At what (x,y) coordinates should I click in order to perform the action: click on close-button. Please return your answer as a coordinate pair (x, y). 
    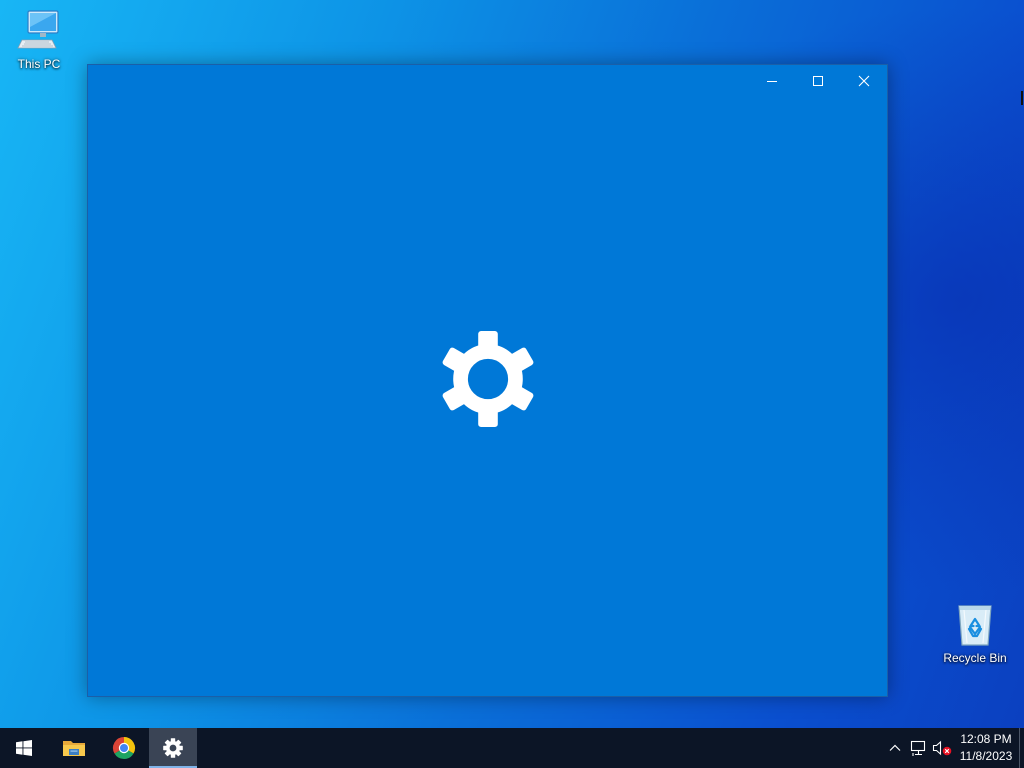
    Looking at the image, I should click on (864, 81).